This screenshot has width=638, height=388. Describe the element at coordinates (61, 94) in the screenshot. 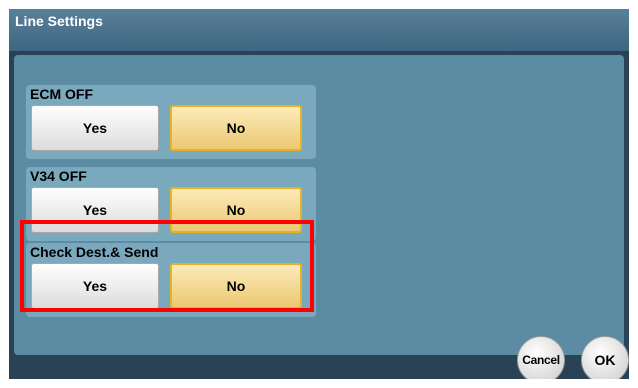

I see `setting-label-ecm-off: ECM OFF` at that location.